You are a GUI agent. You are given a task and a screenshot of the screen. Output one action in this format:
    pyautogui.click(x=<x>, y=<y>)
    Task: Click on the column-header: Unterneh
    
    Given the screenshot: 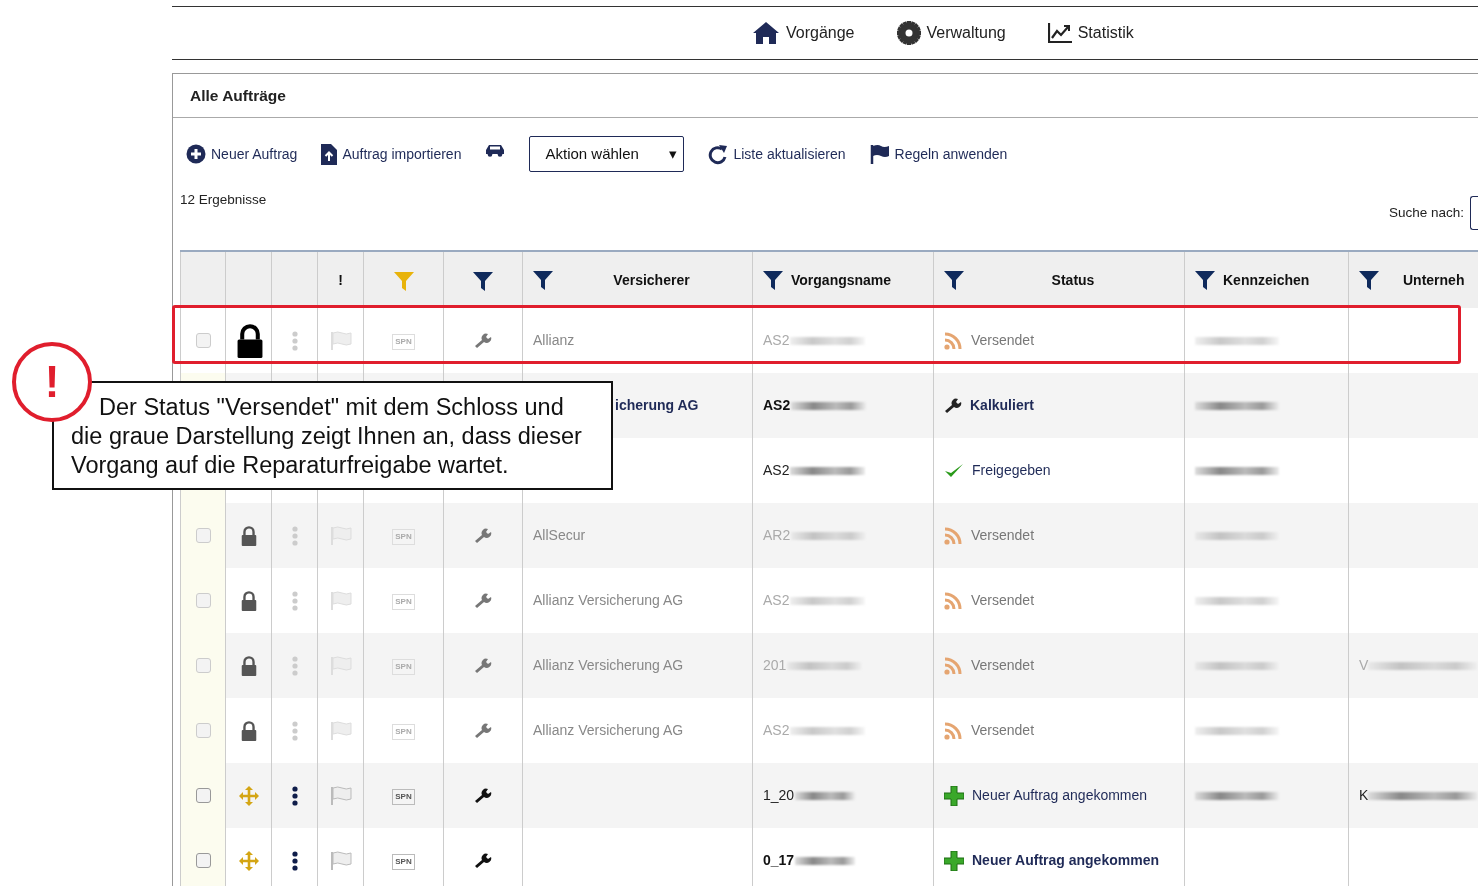 What is the action you would take?
    pyautogui.click(x=1434, y=280)
    